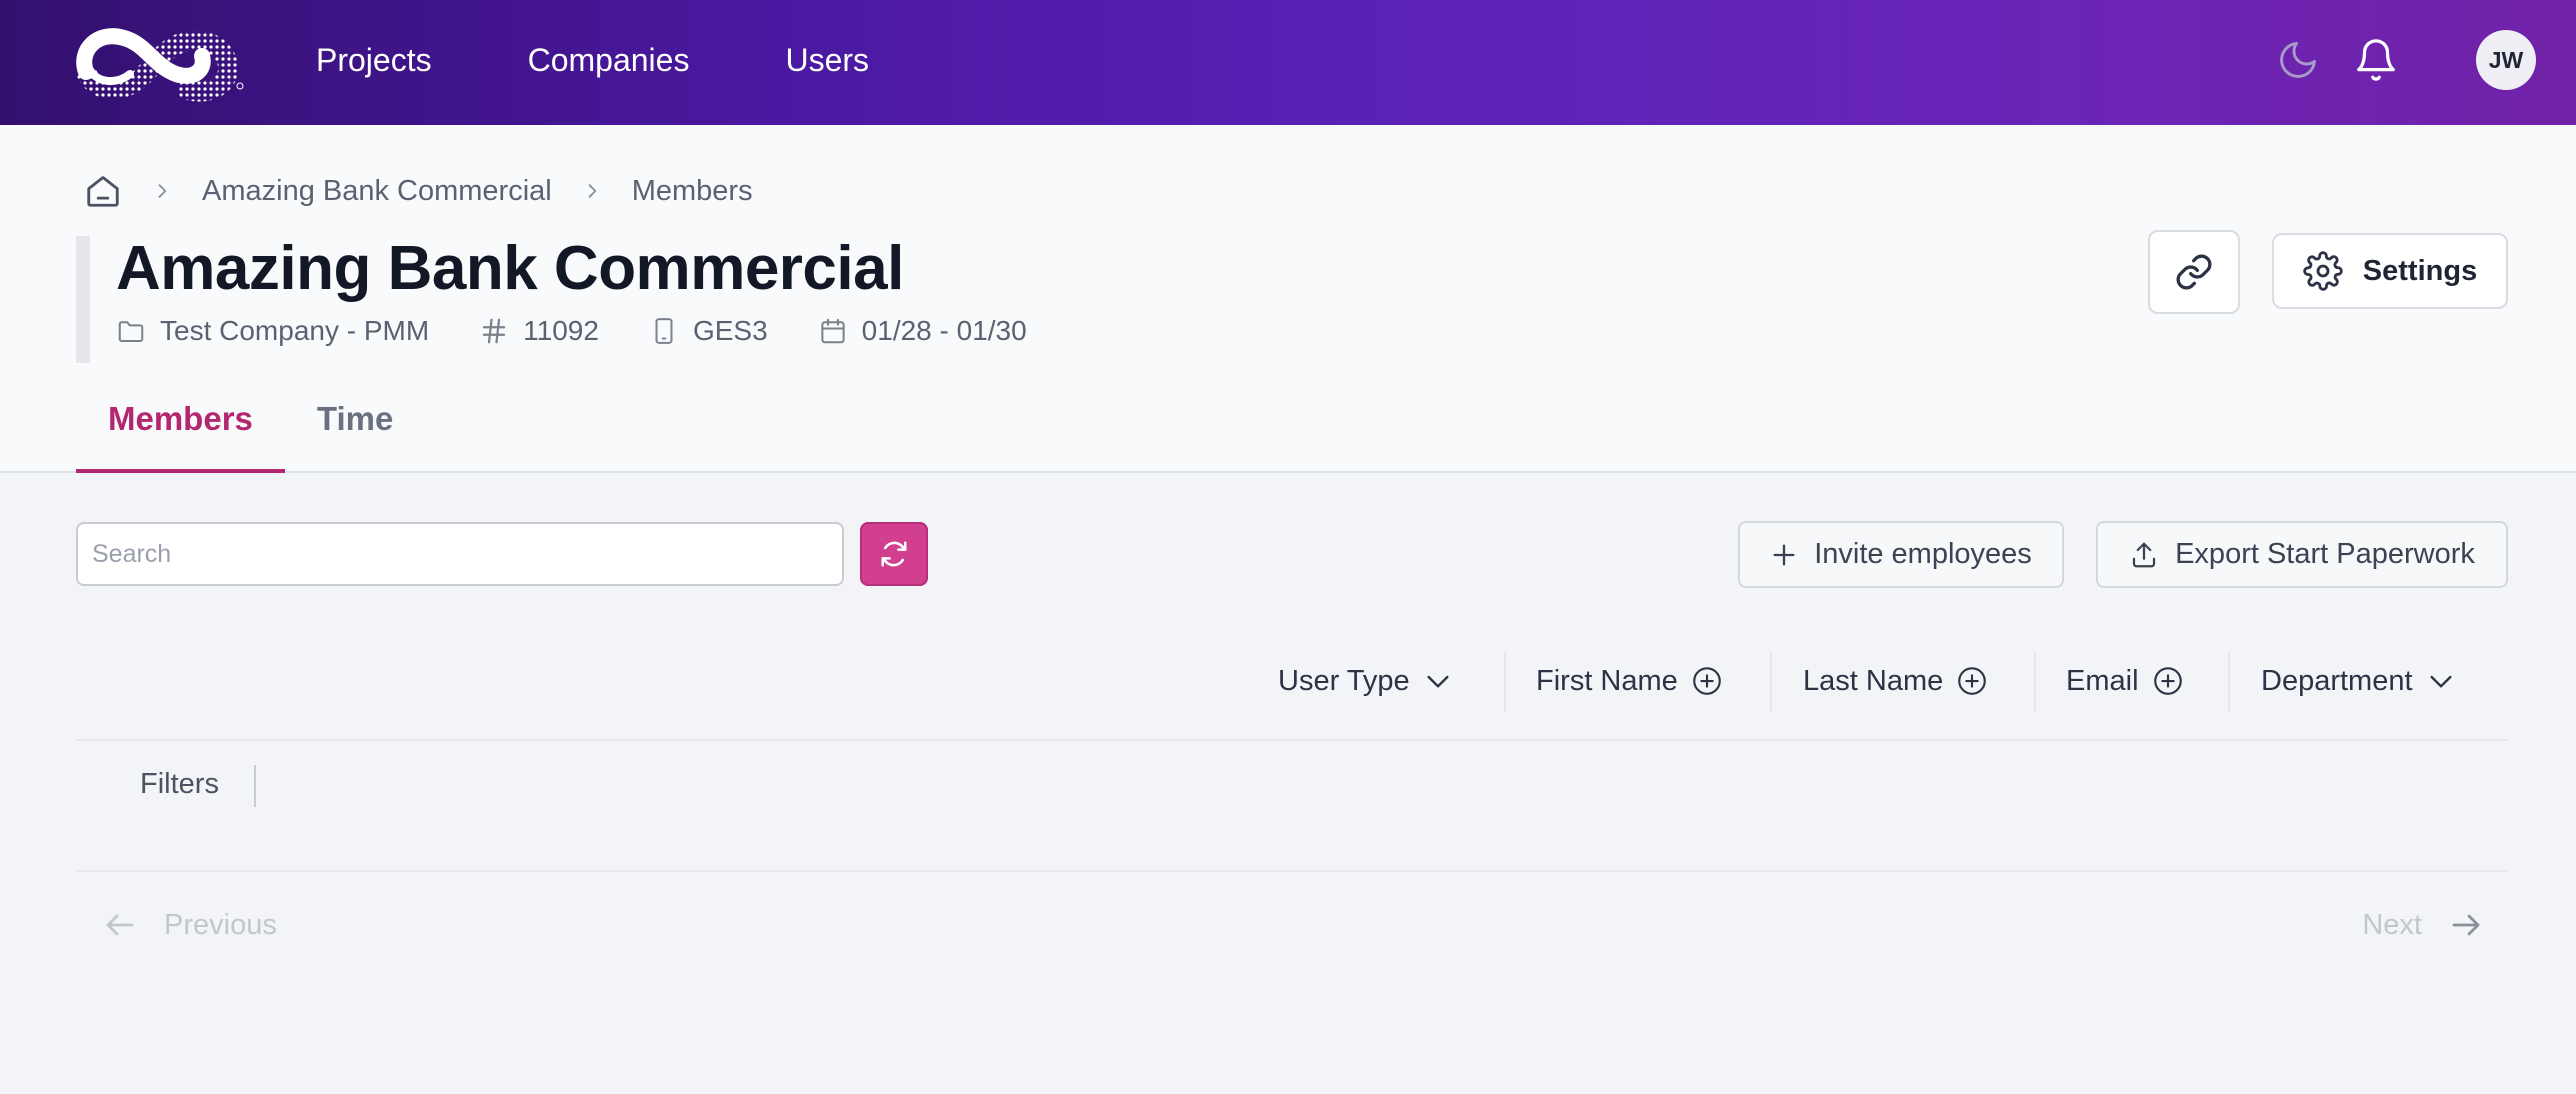  What do you see at coordinates (1784, 554) in the screenshot?
I see `plus-icon` at bounding box center [1784, 554].